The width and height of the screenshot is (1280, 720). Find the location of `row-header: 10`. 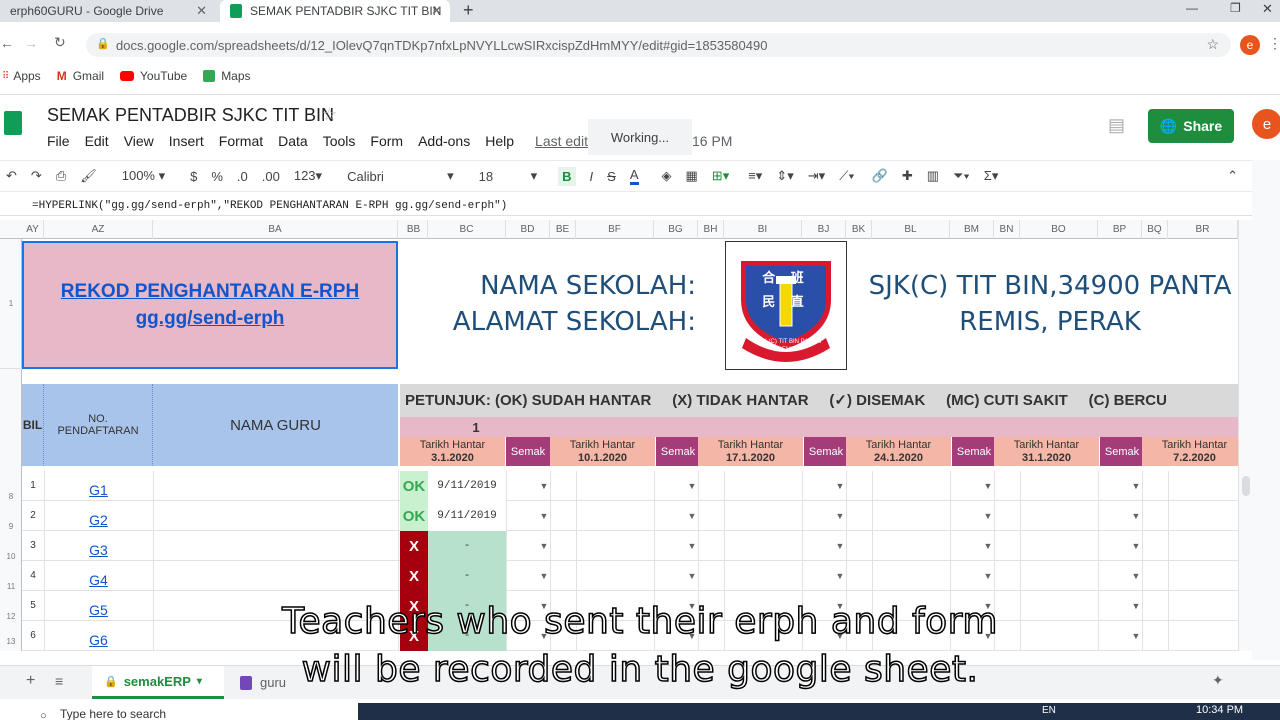

row-header: 10 is located at coordinates (11, 556).